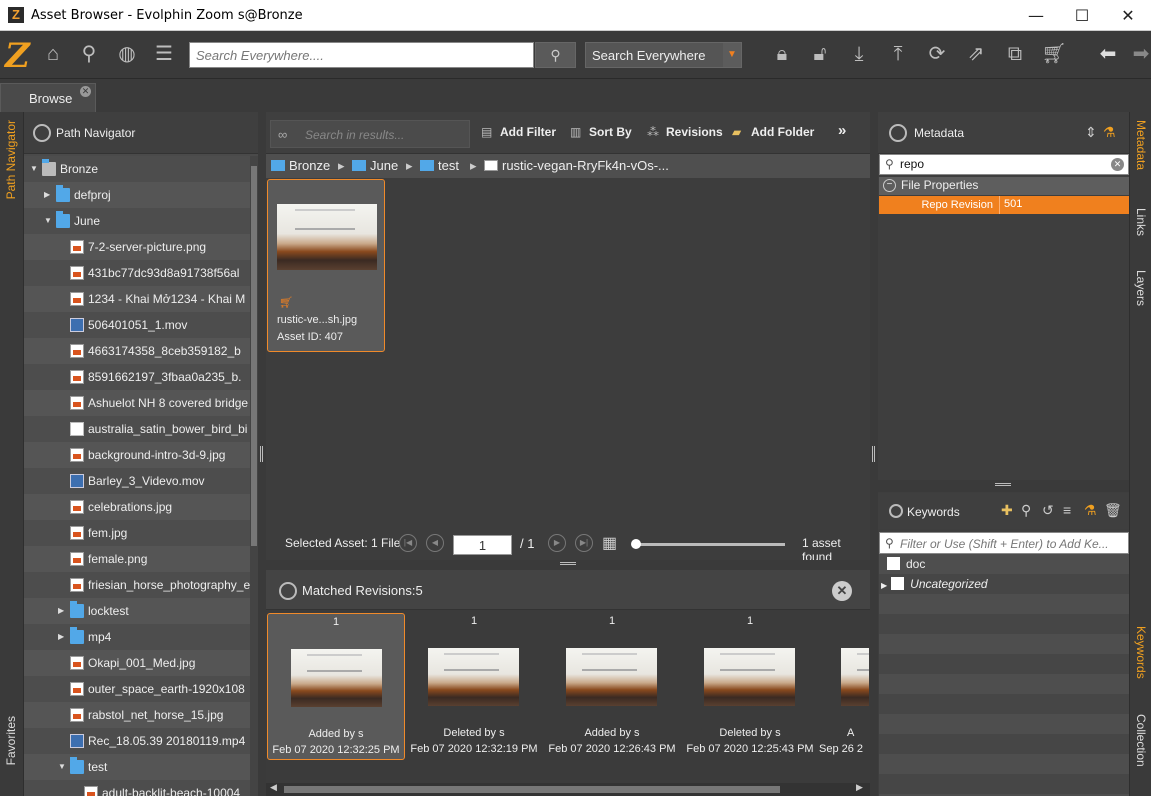  I want to click on layers-side-tab: Layers, so click(1141, 288).